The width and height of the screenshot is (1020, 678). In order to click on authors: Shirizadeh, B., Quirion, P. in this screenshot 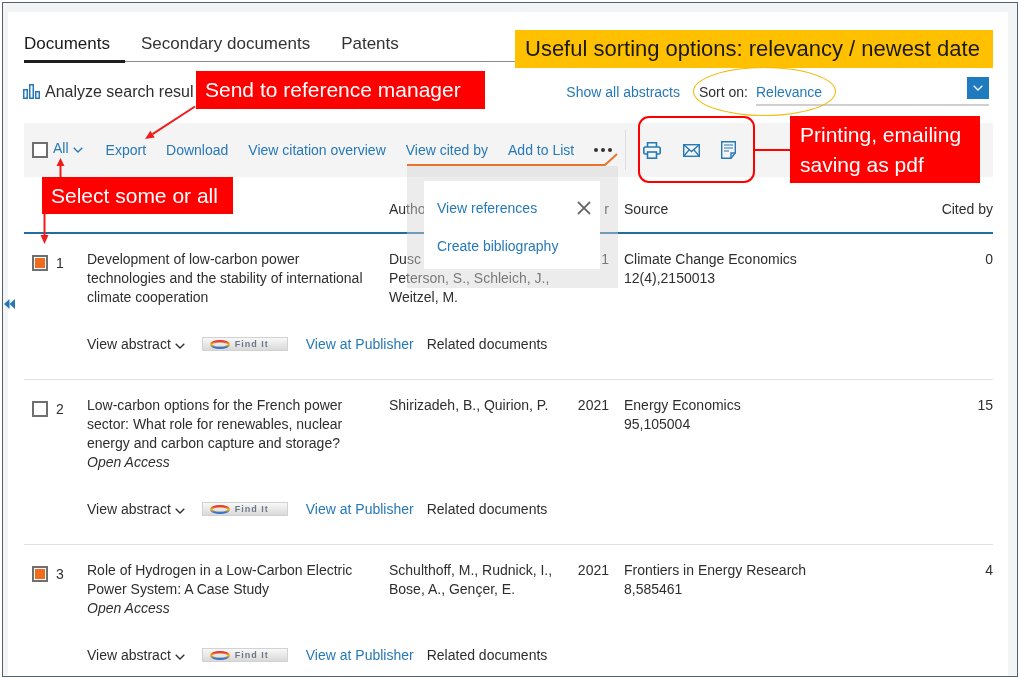, I will do `click(469, 405)`.